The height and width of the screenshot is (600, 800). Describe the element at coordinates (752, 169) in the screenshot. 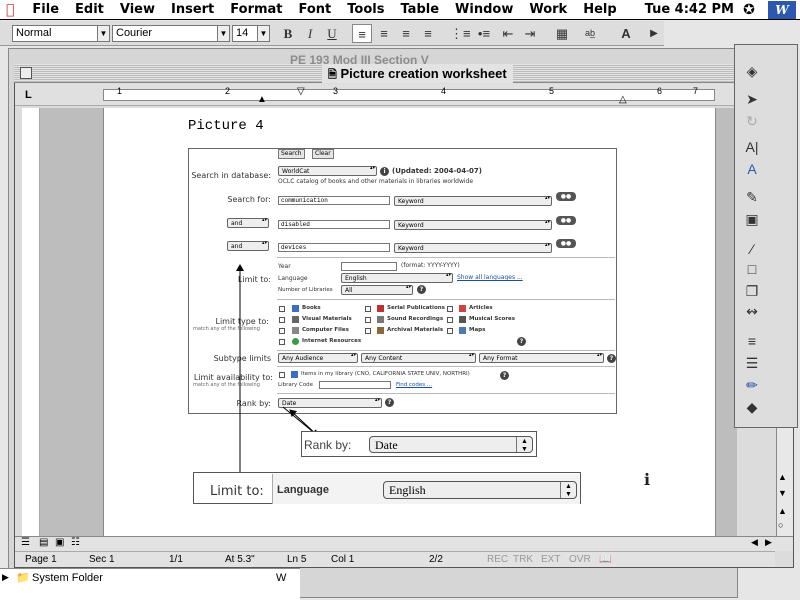

I see `wordart-icon: A` at that location.